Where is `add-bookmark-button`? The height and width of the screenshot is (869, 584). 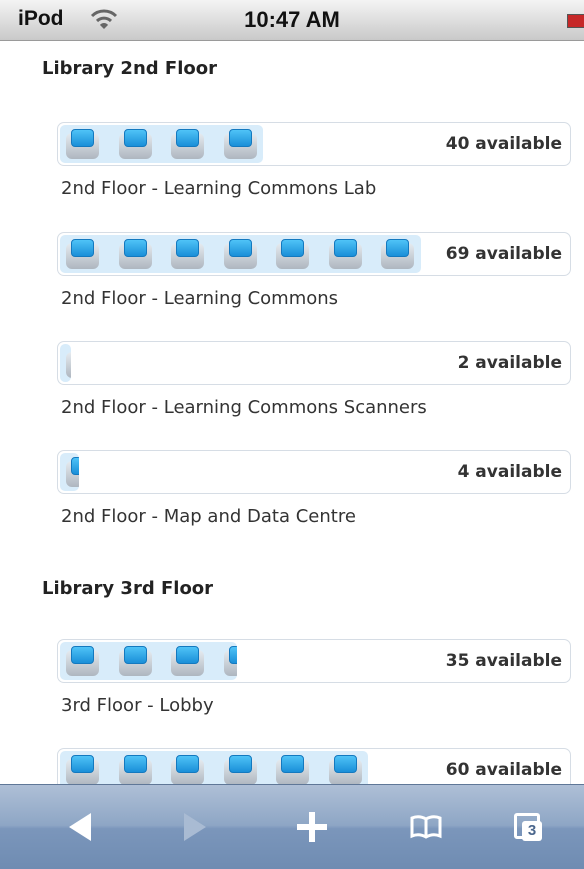 add-bookmark-button is located at coordinates (312, 827).